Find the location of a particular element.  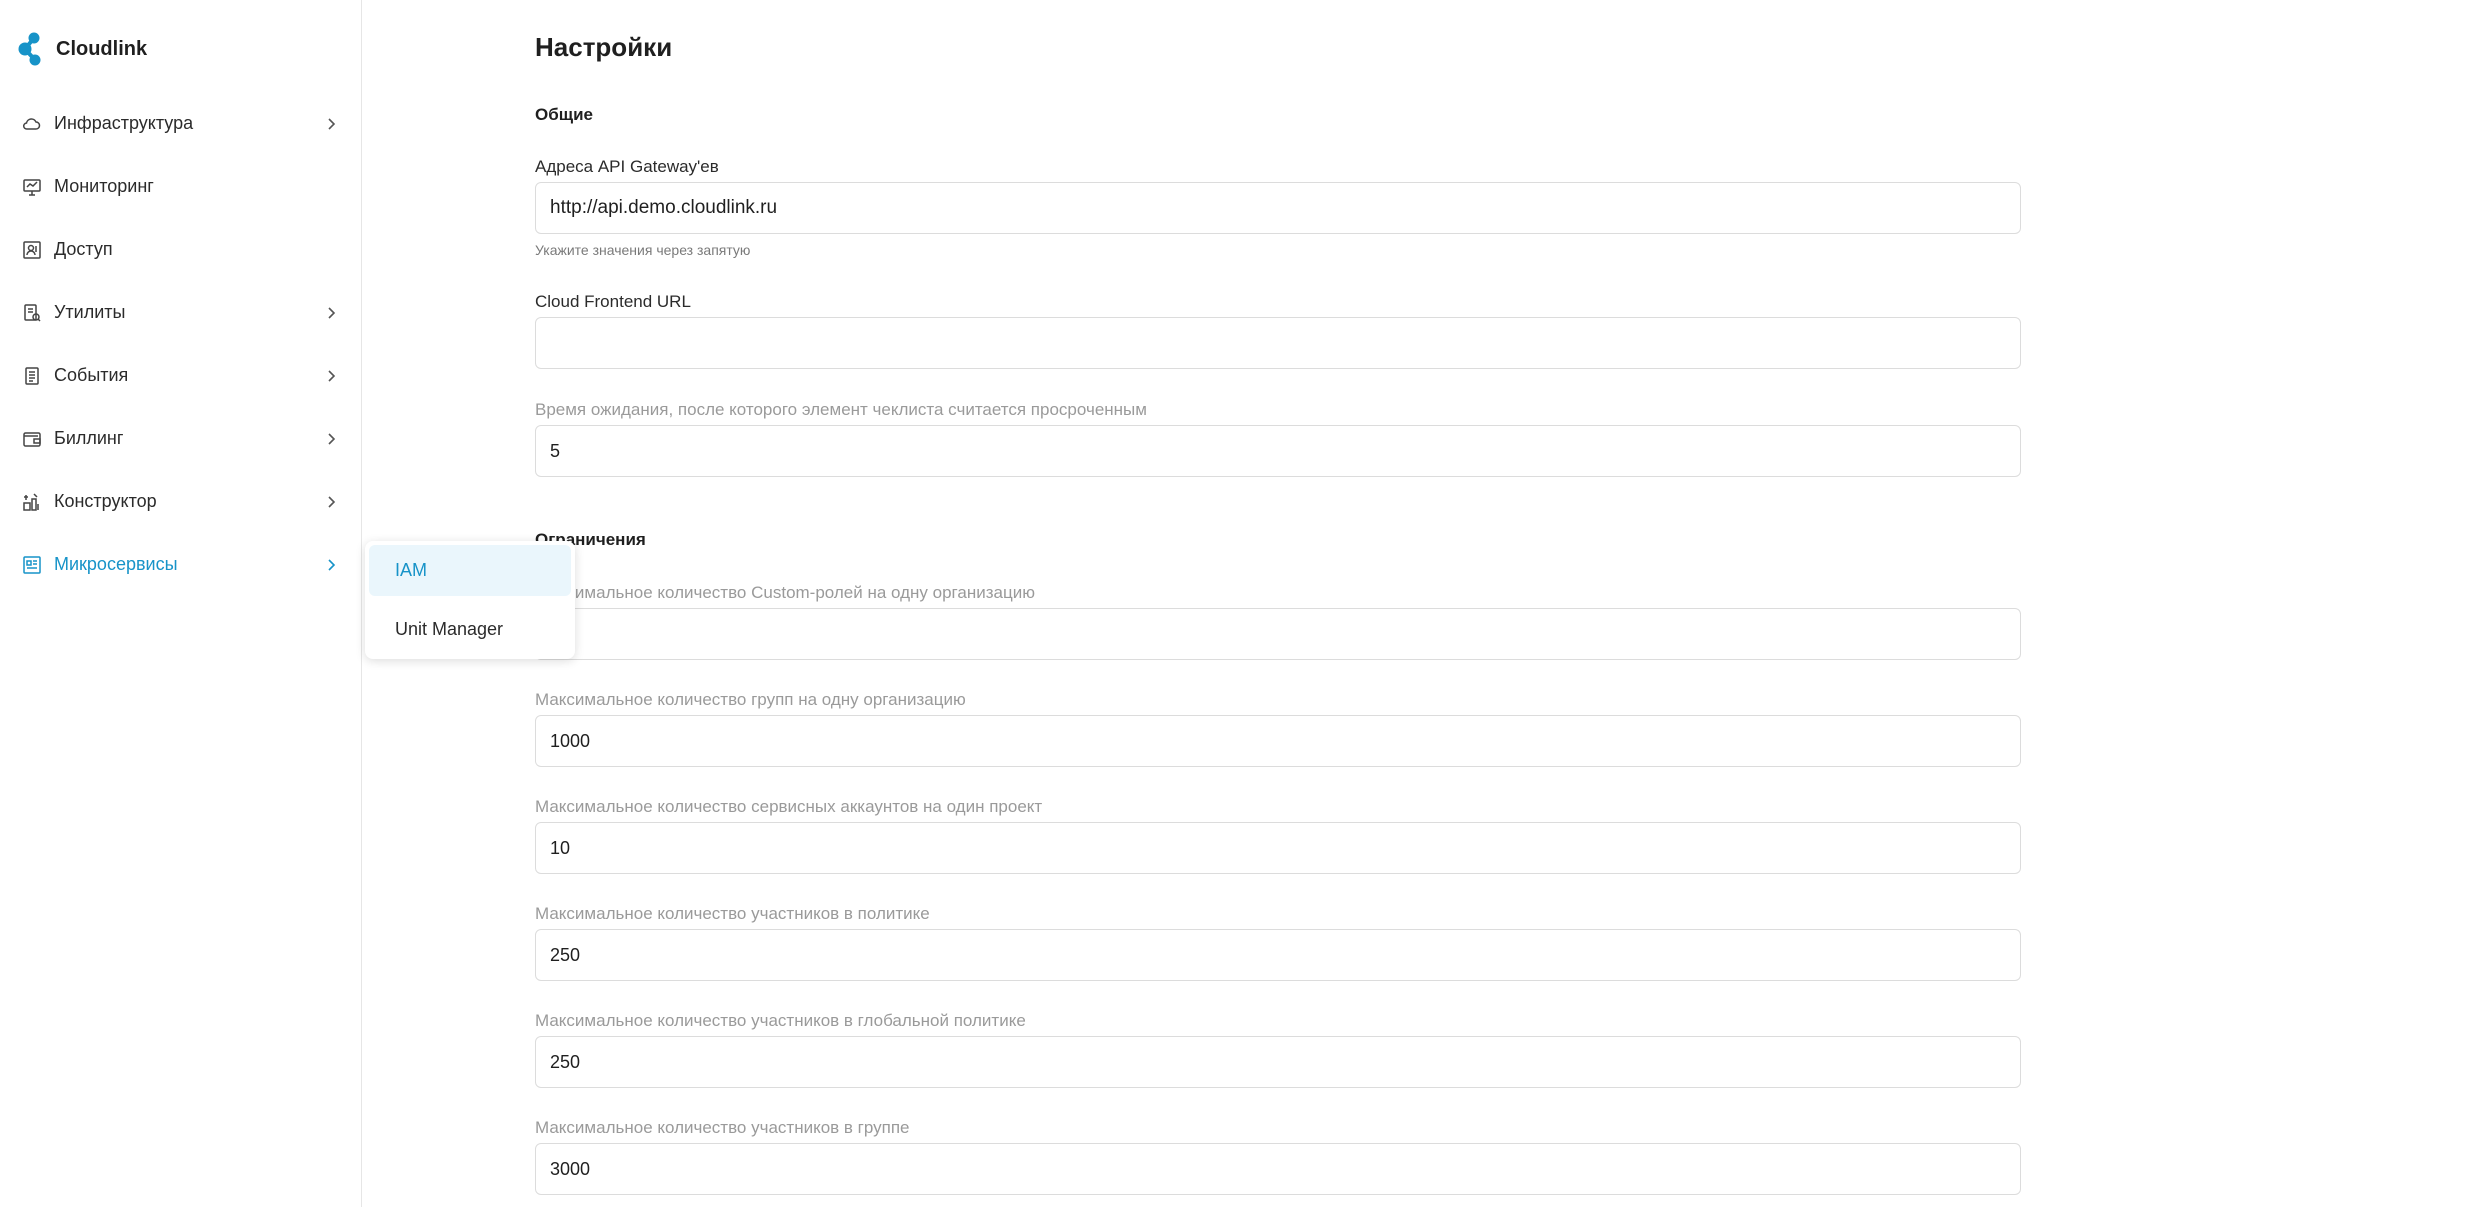

page-title: Настройки is located at coordinates (604, 47).